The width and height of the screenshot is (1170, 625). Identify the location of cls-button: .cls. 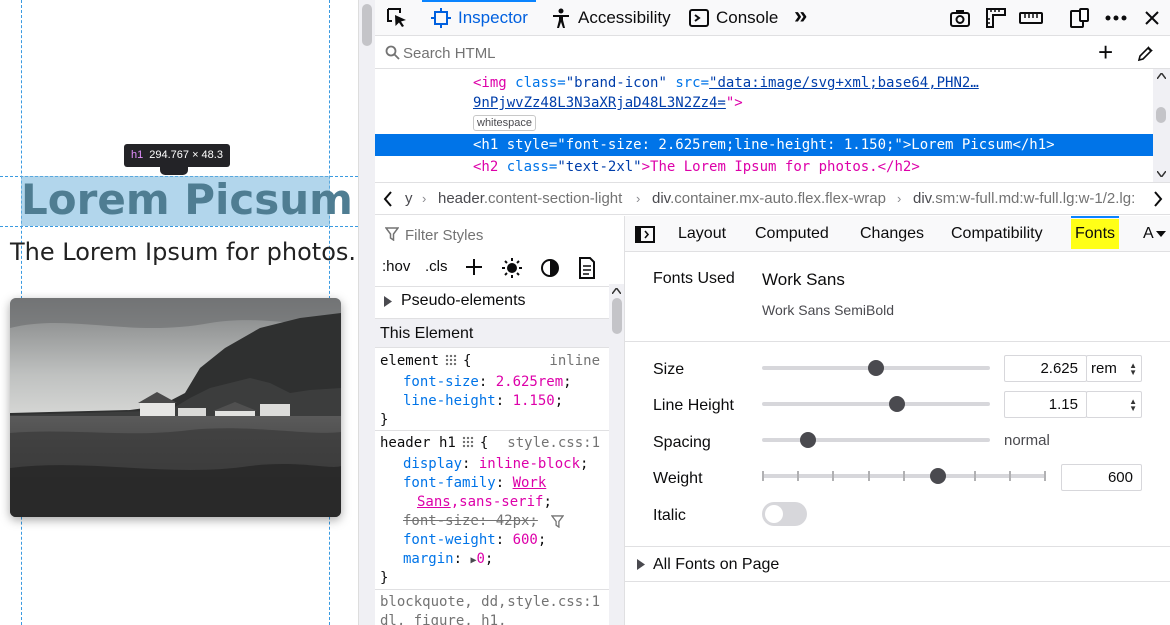
(436, 266).